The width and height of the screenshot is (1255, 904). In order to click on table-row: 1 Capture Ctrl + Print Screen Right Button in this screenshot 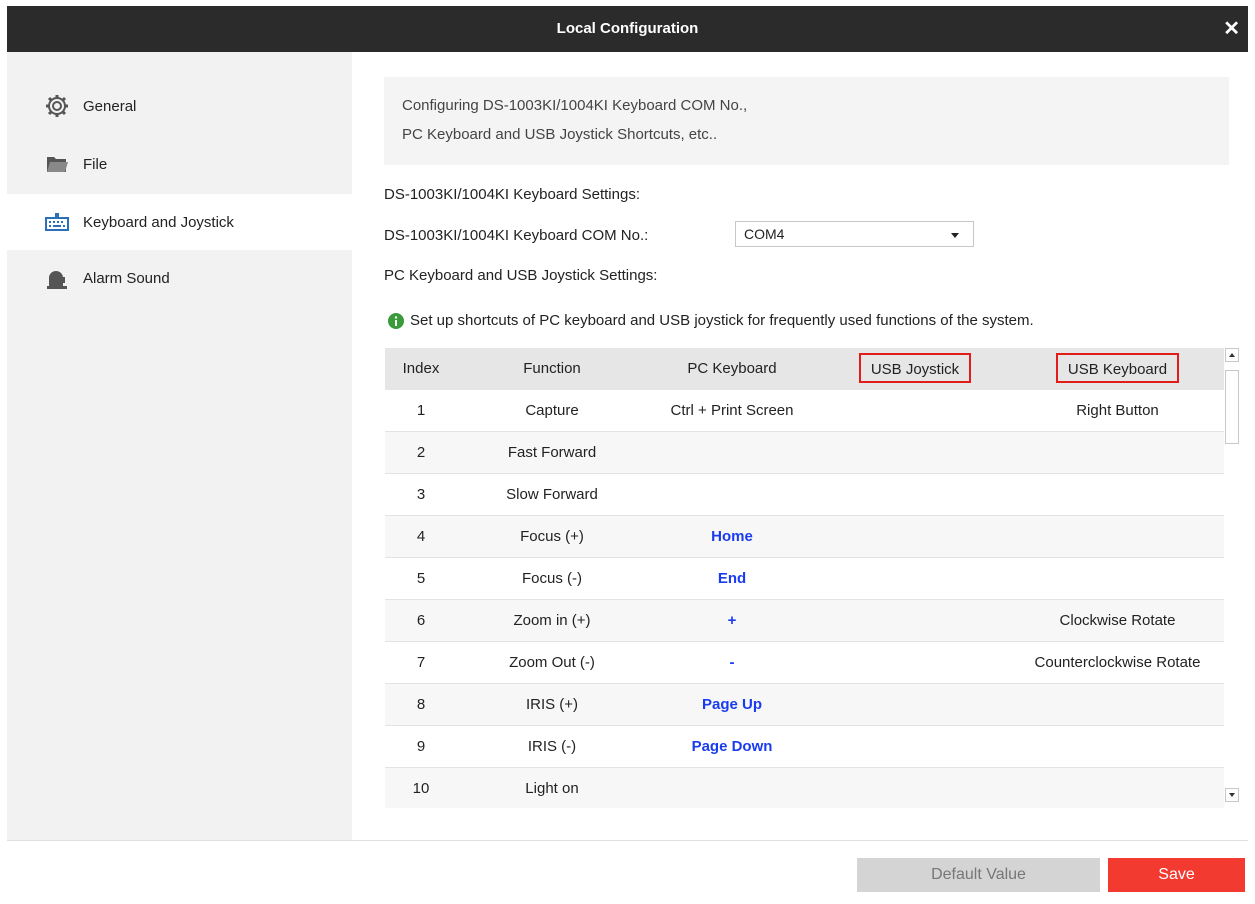, I will do `click(805, 411)`.